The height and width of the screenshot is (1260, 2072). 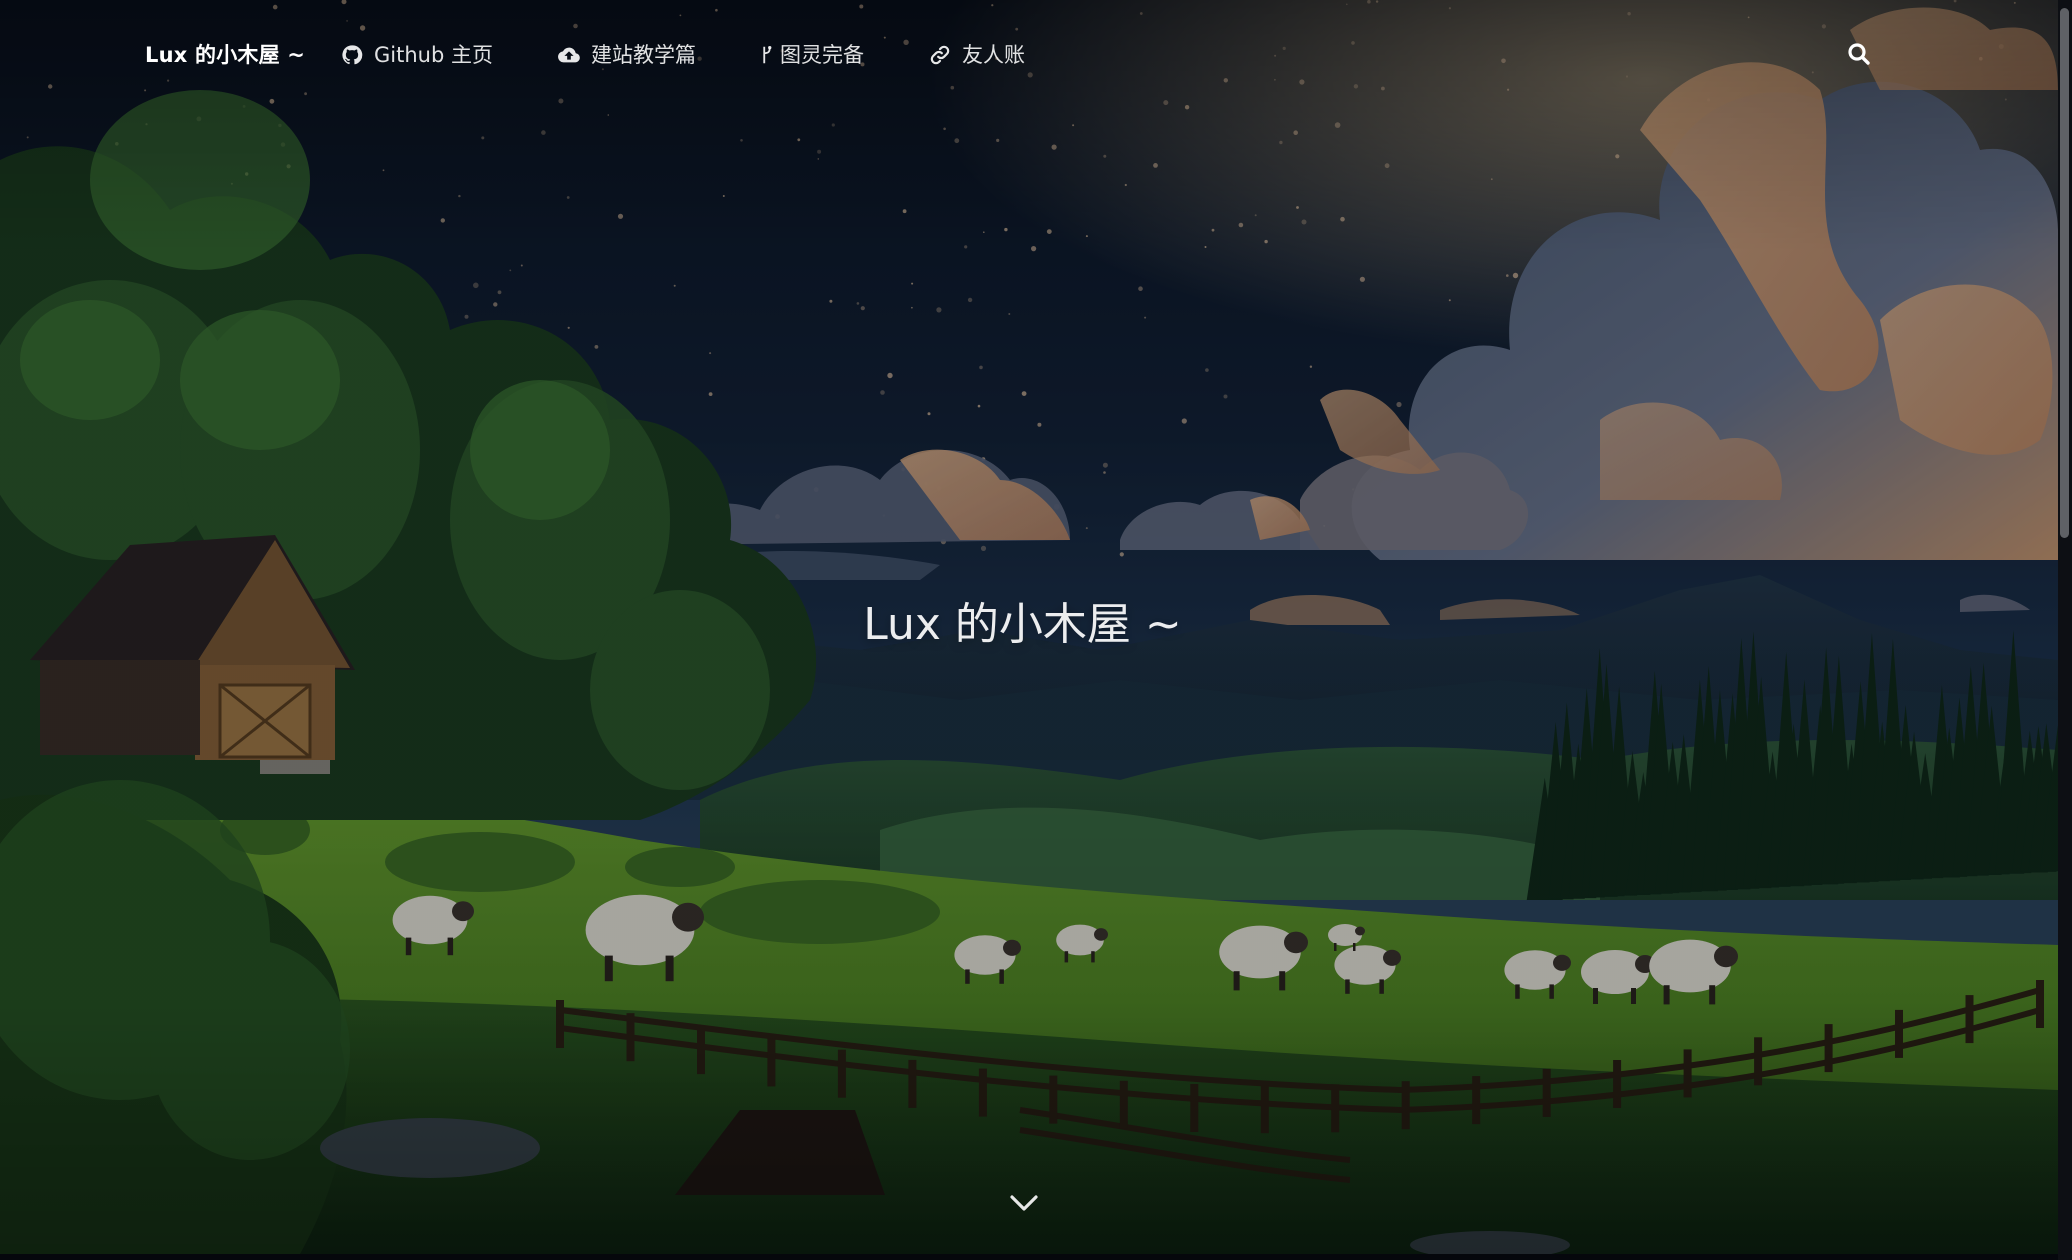 What do you see at coordinates (569, 55) in the screenshot?
I see `cloud-upload-icon` at bounding box center [569, 55].